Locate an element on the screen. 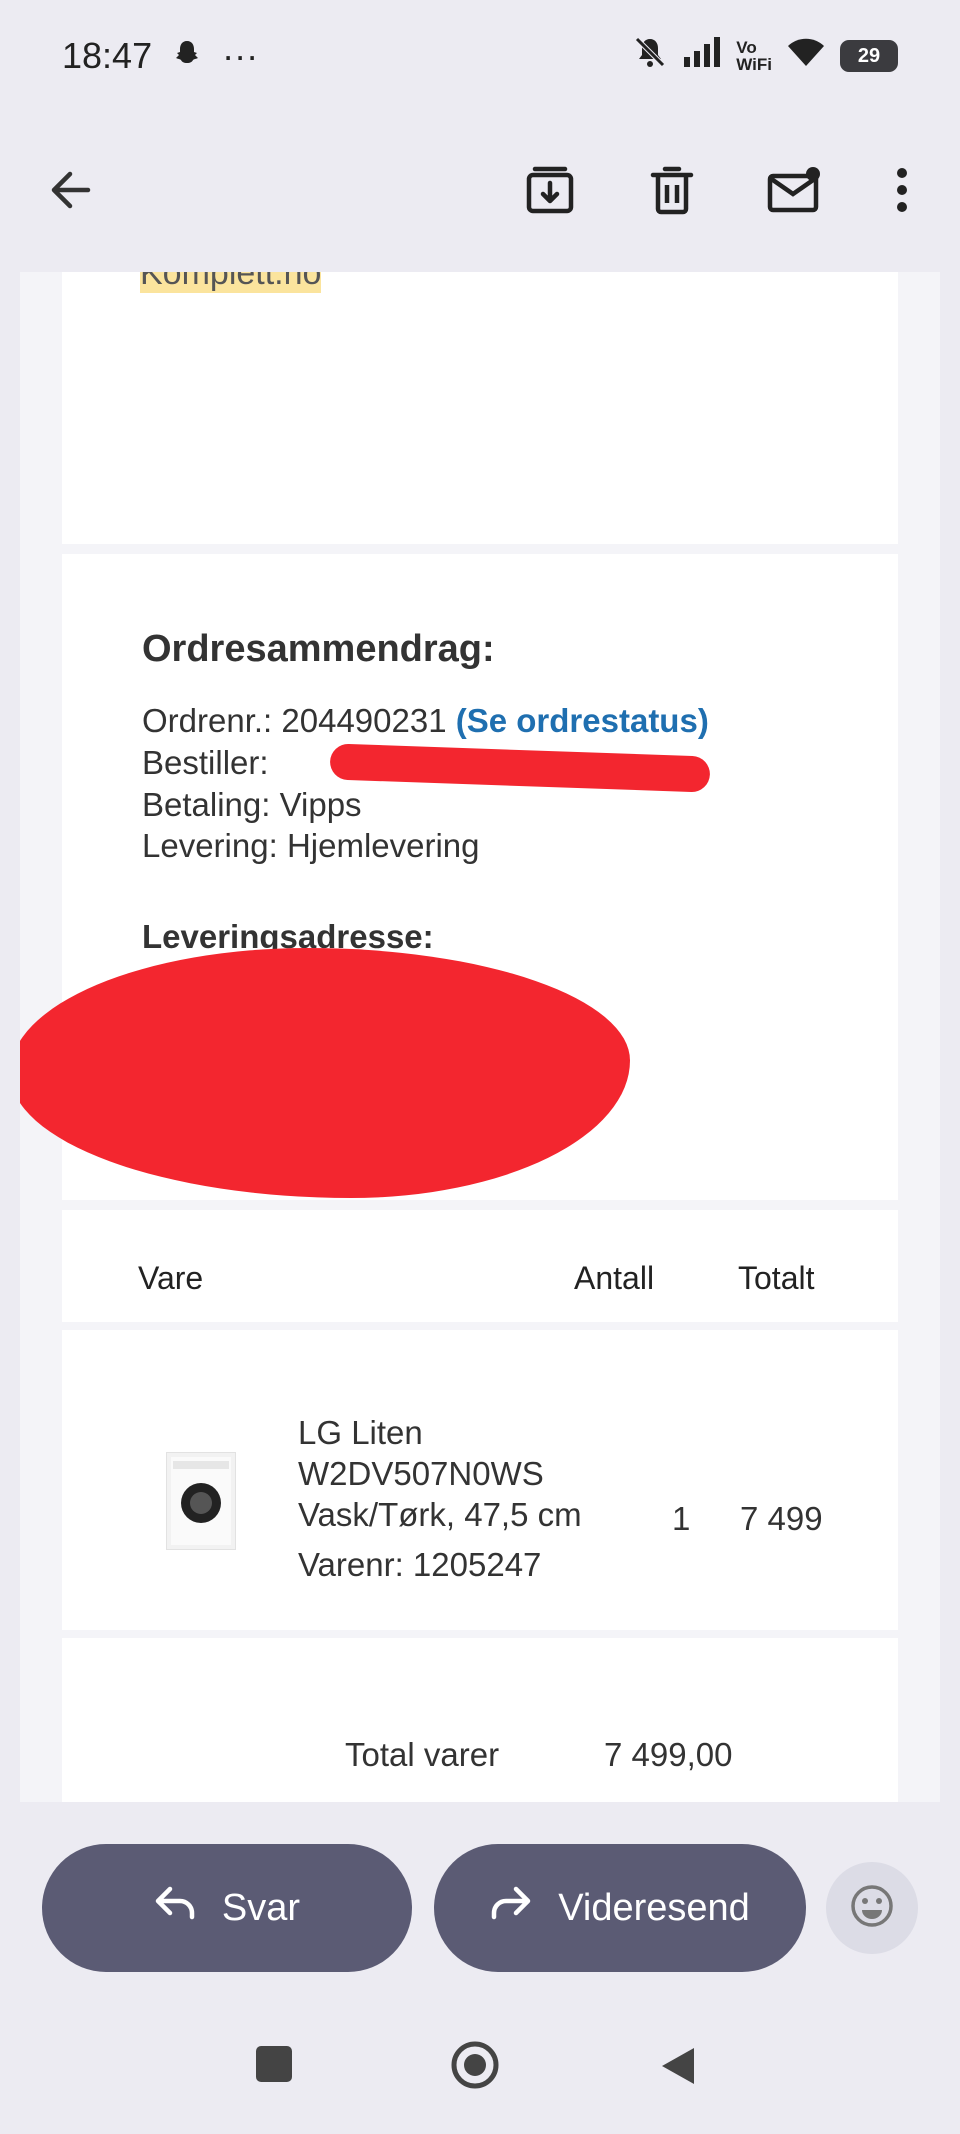  address-redaction is located at coordinates (325, 1073).